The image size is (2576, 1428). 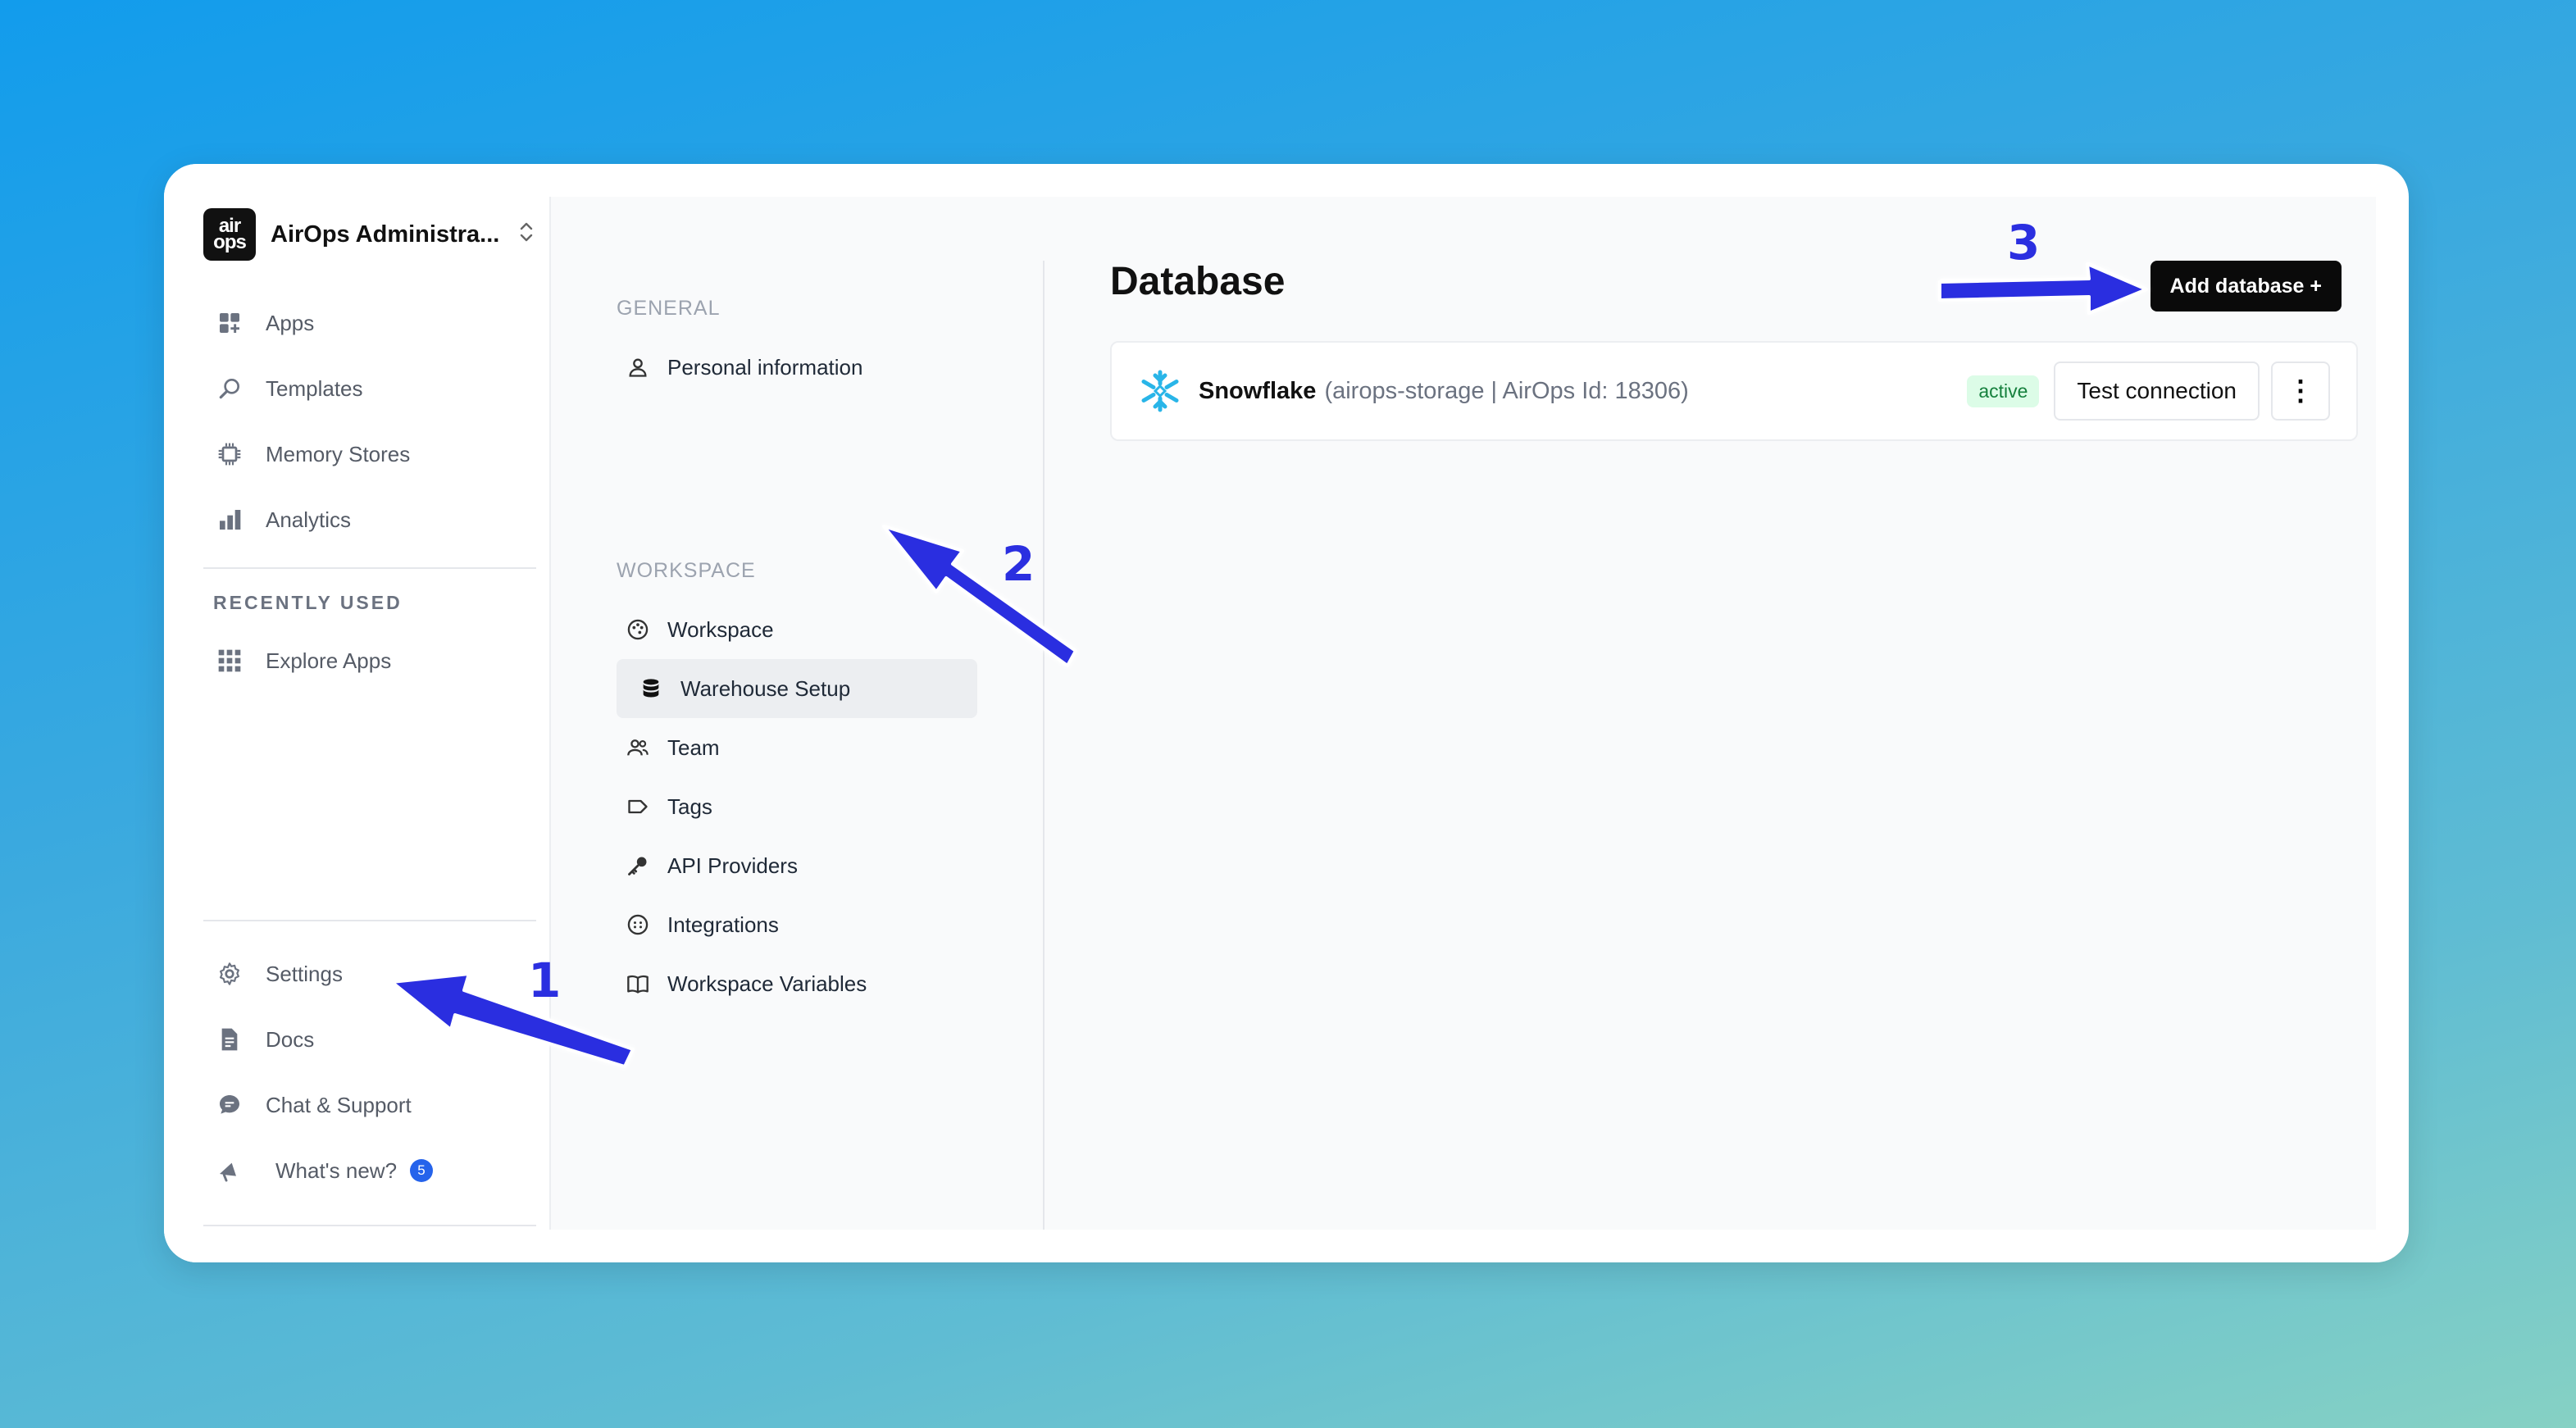 What do you see at coordinates (229, 1170) in the screenshot?
I see `megaphone-icon` at bounding box center [229, 1170].